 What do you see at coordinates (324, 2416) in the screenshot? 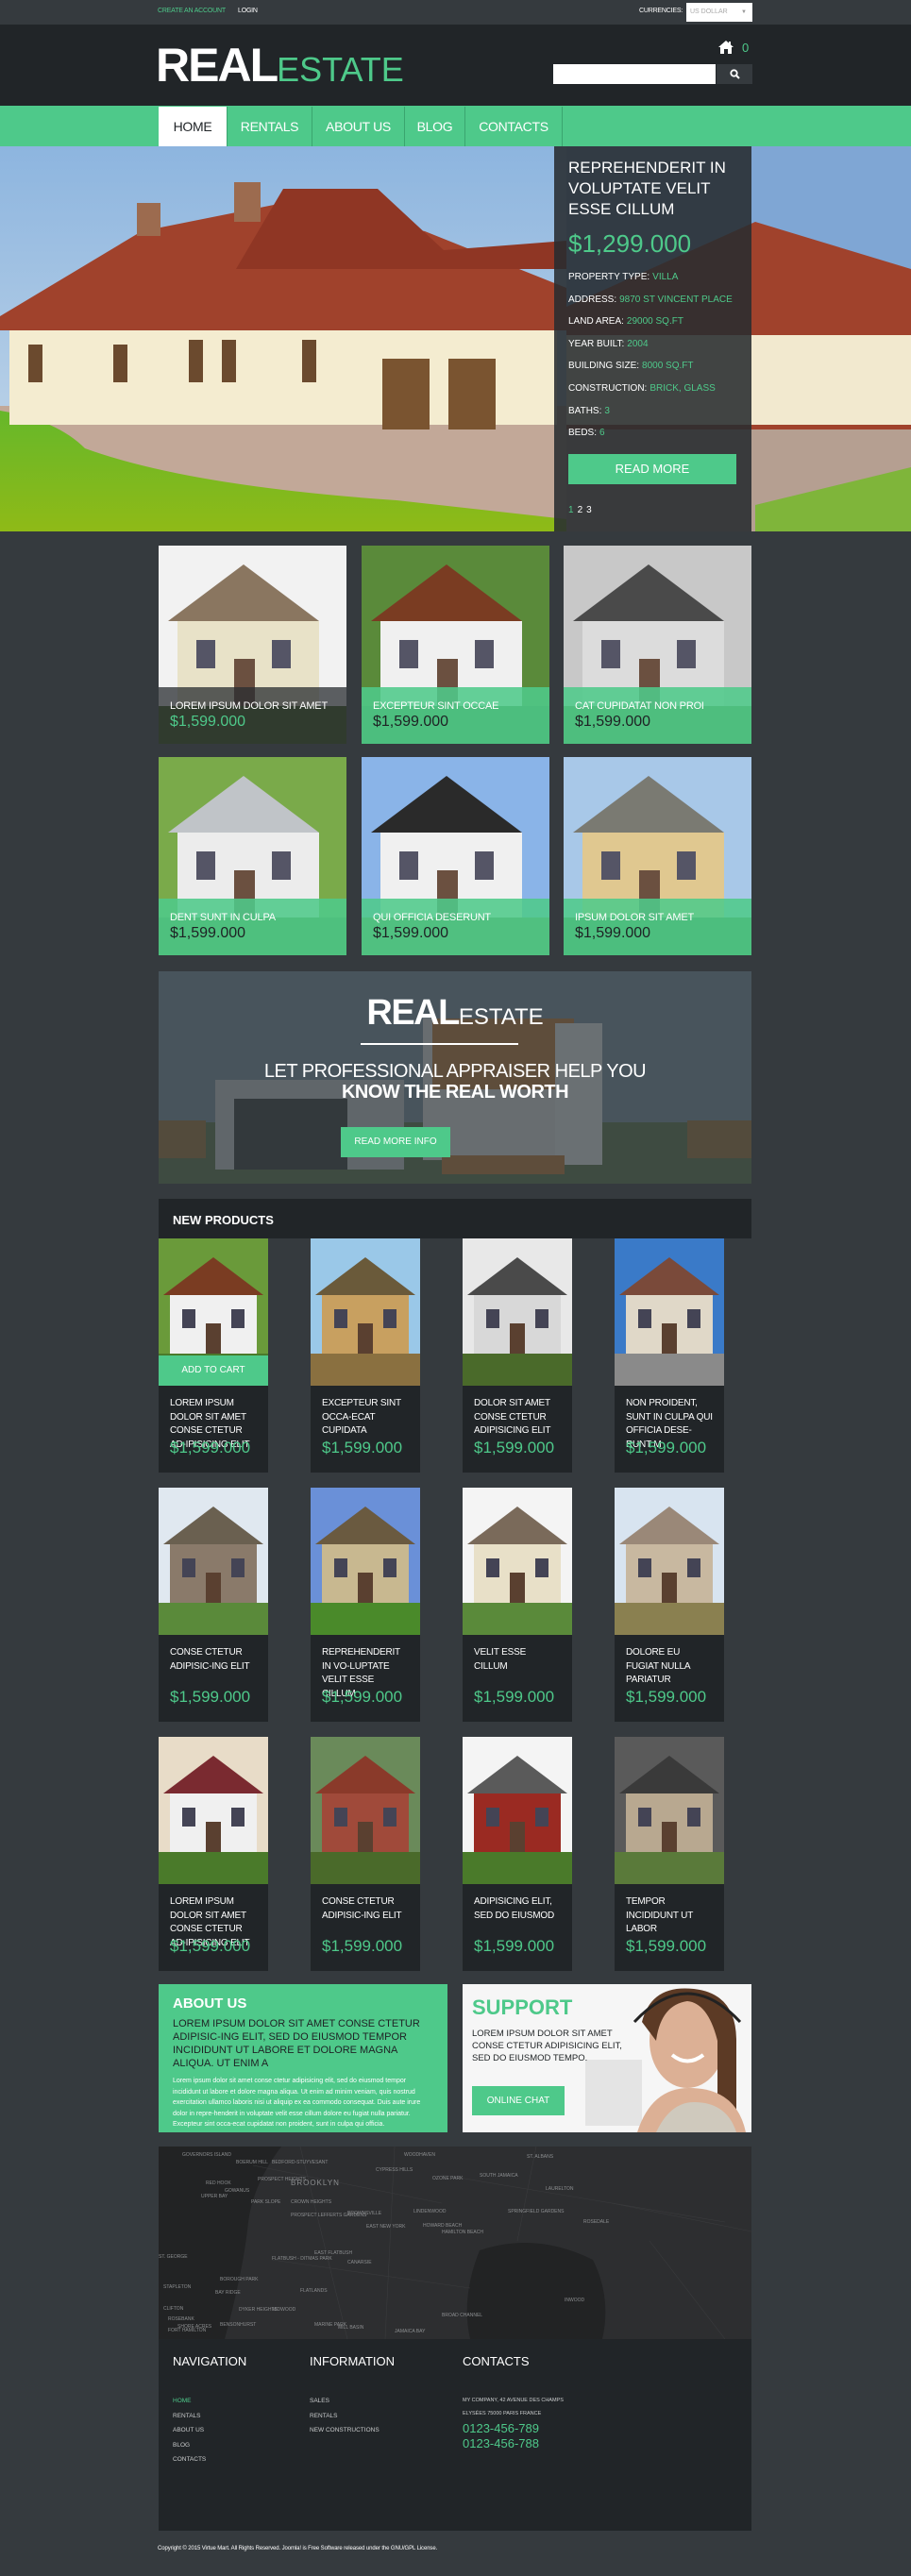
I see `footer-info-link: RENTALS` at bounding box center [324, 2416].